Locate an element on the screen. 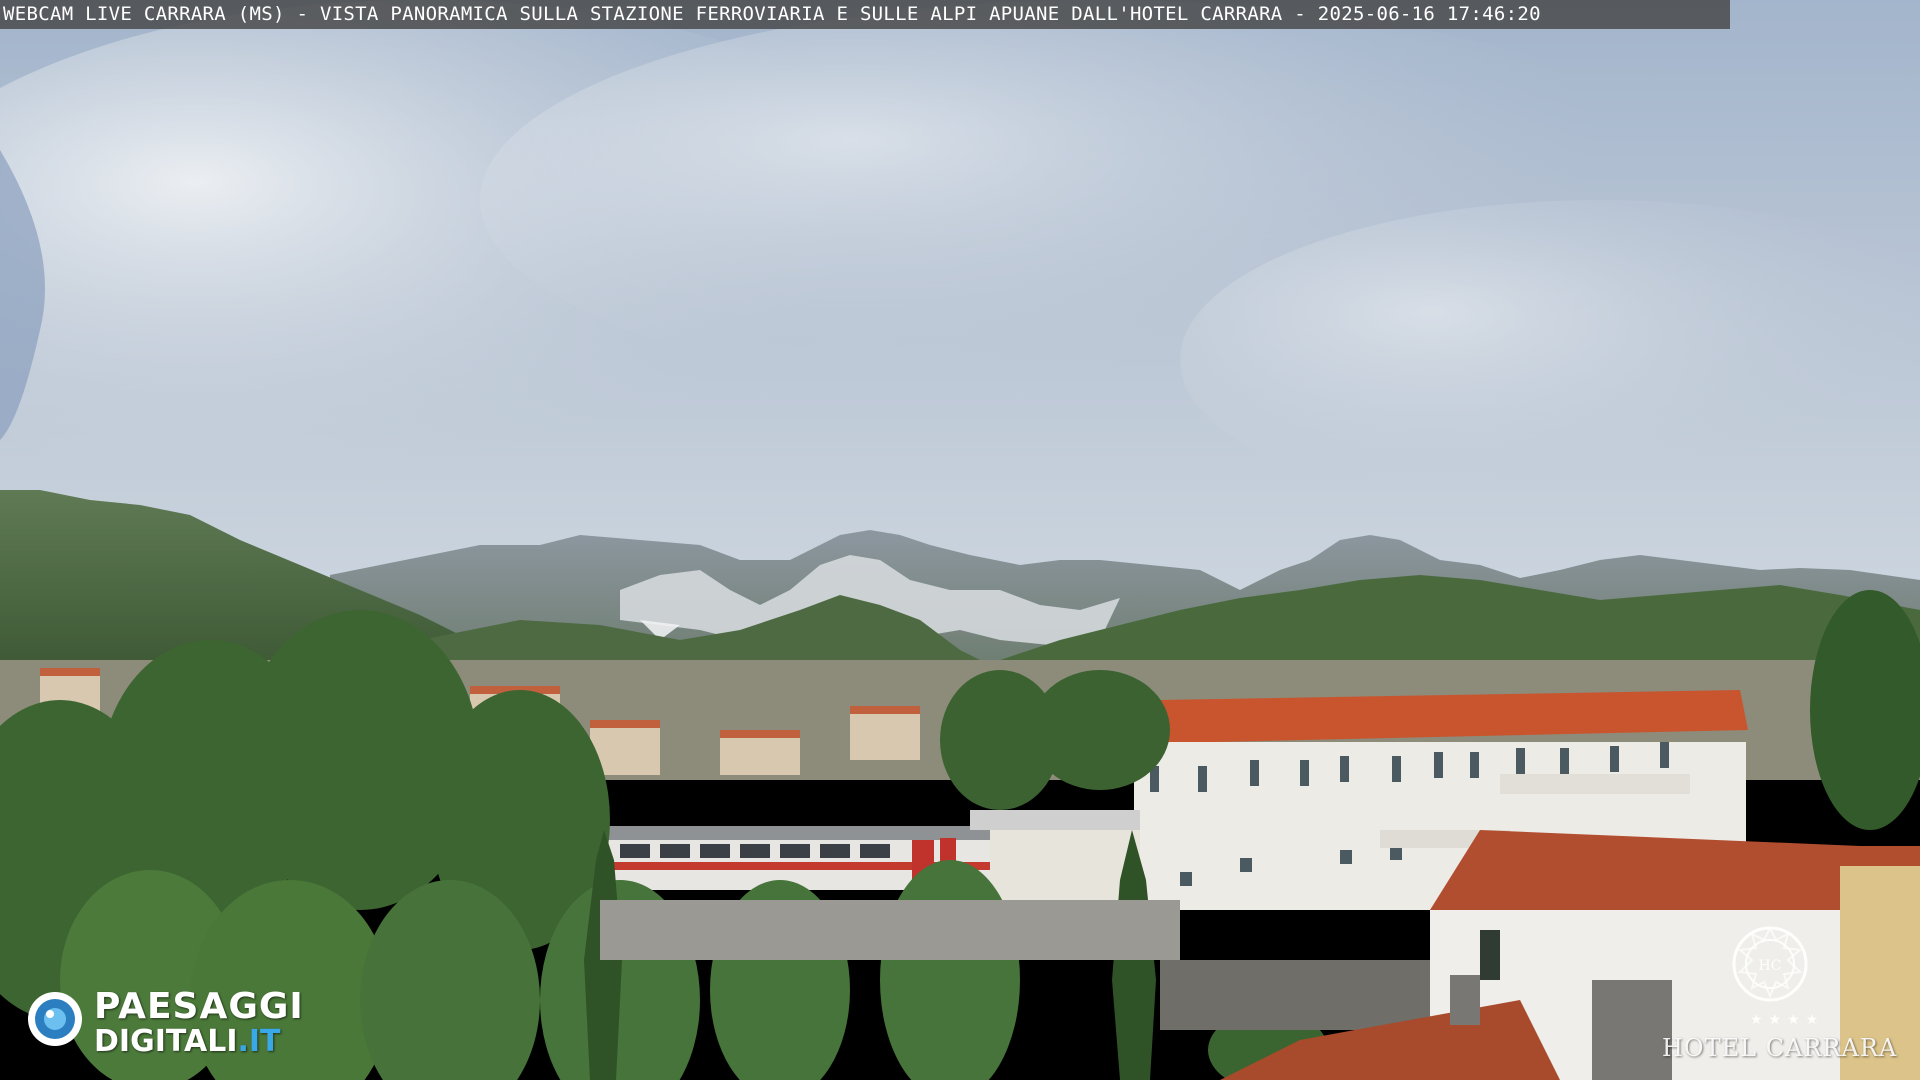 This screenshot has height=1080, width=1920. brand-tld: .IT is located at coordinates (259, 1041).